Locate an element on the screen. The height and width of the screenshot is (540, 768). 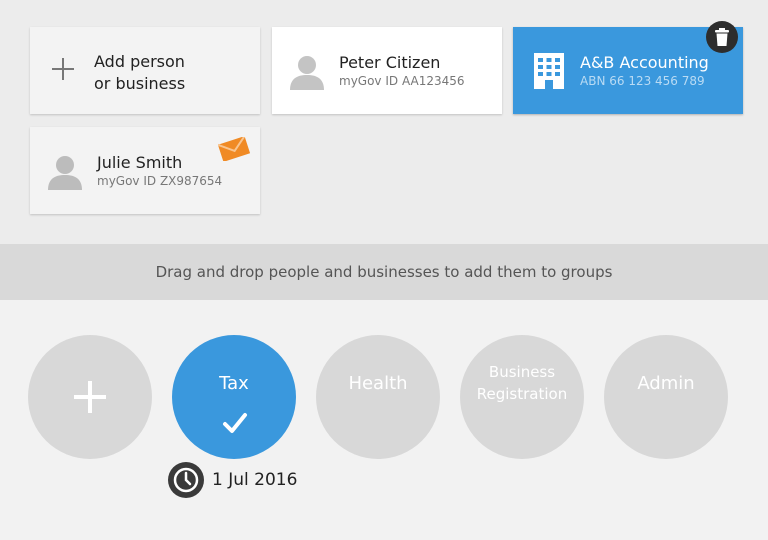
tax-group-date: 1 Jul 2016 is located at coordinates (232, 480).